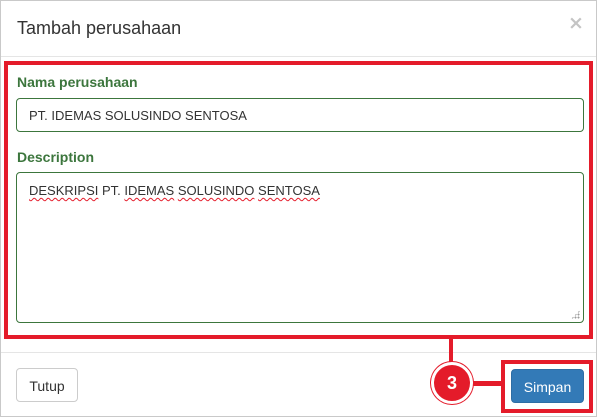 Image resolution: width=597 pixels, height=417 pixels. I want to click on spellcheck-word: IDEMAS, so click(149, 190).